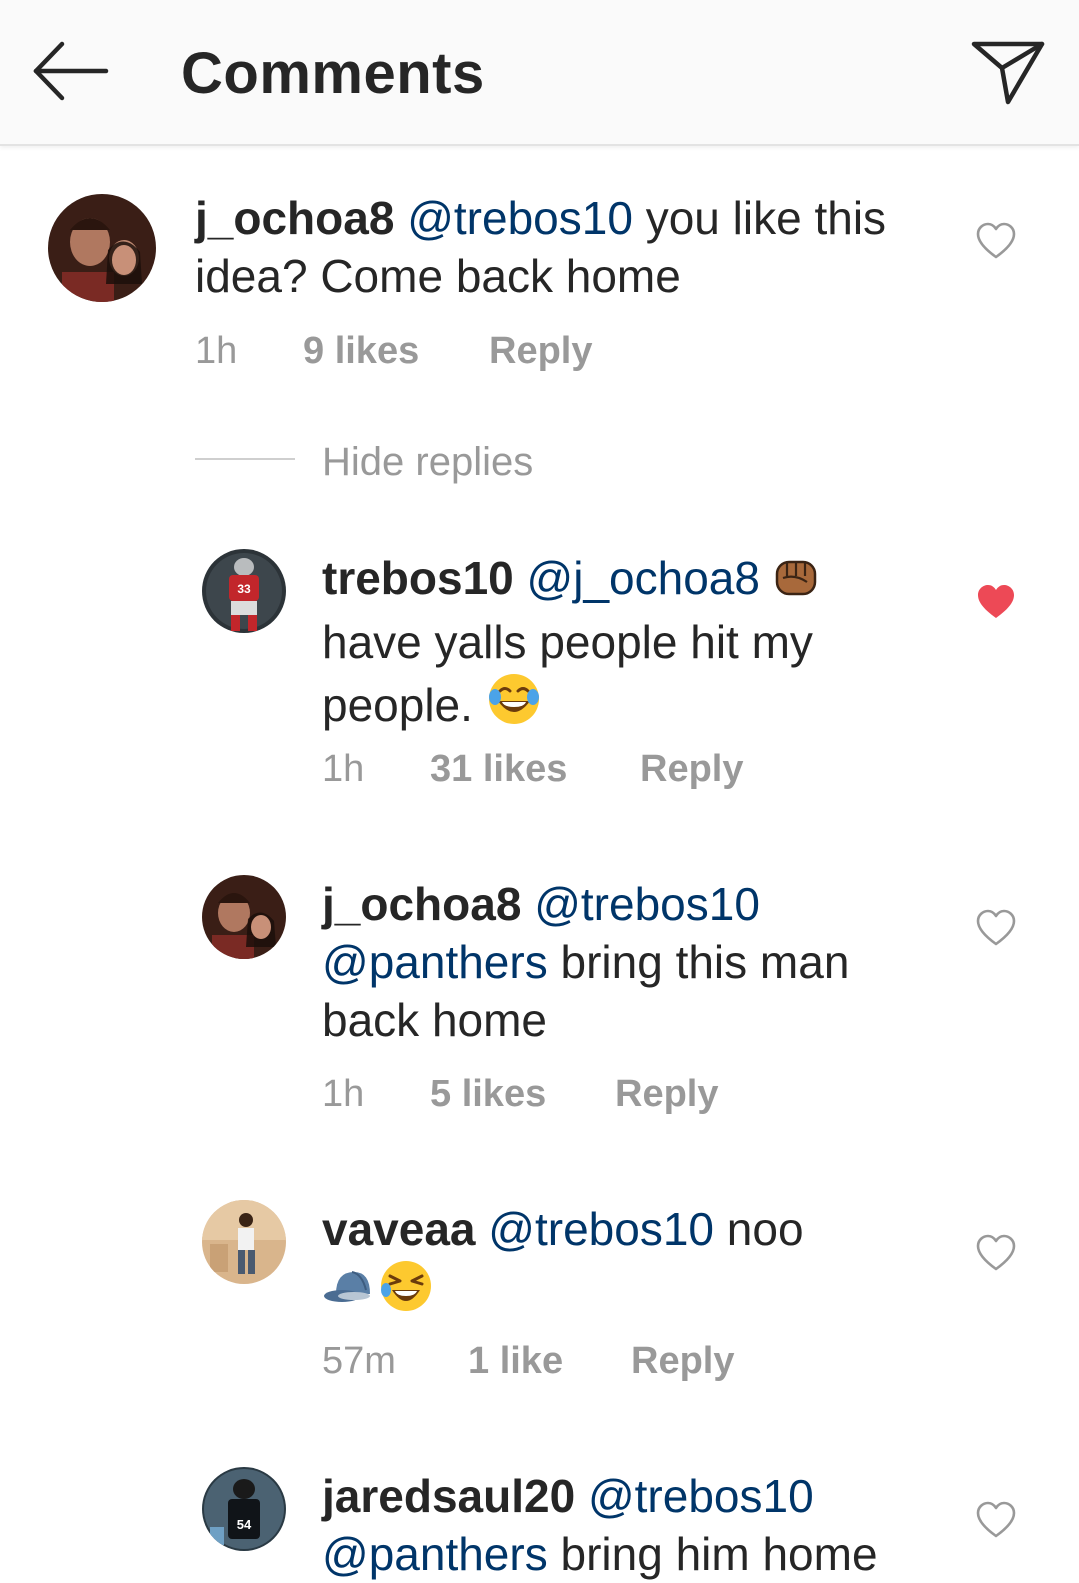 Image resolution: width=1079 pixels, height=1583 pixels. Describe the element at coordinates (498, 769) in the screenshot. I see `likes-count: 31 likes` at that location.